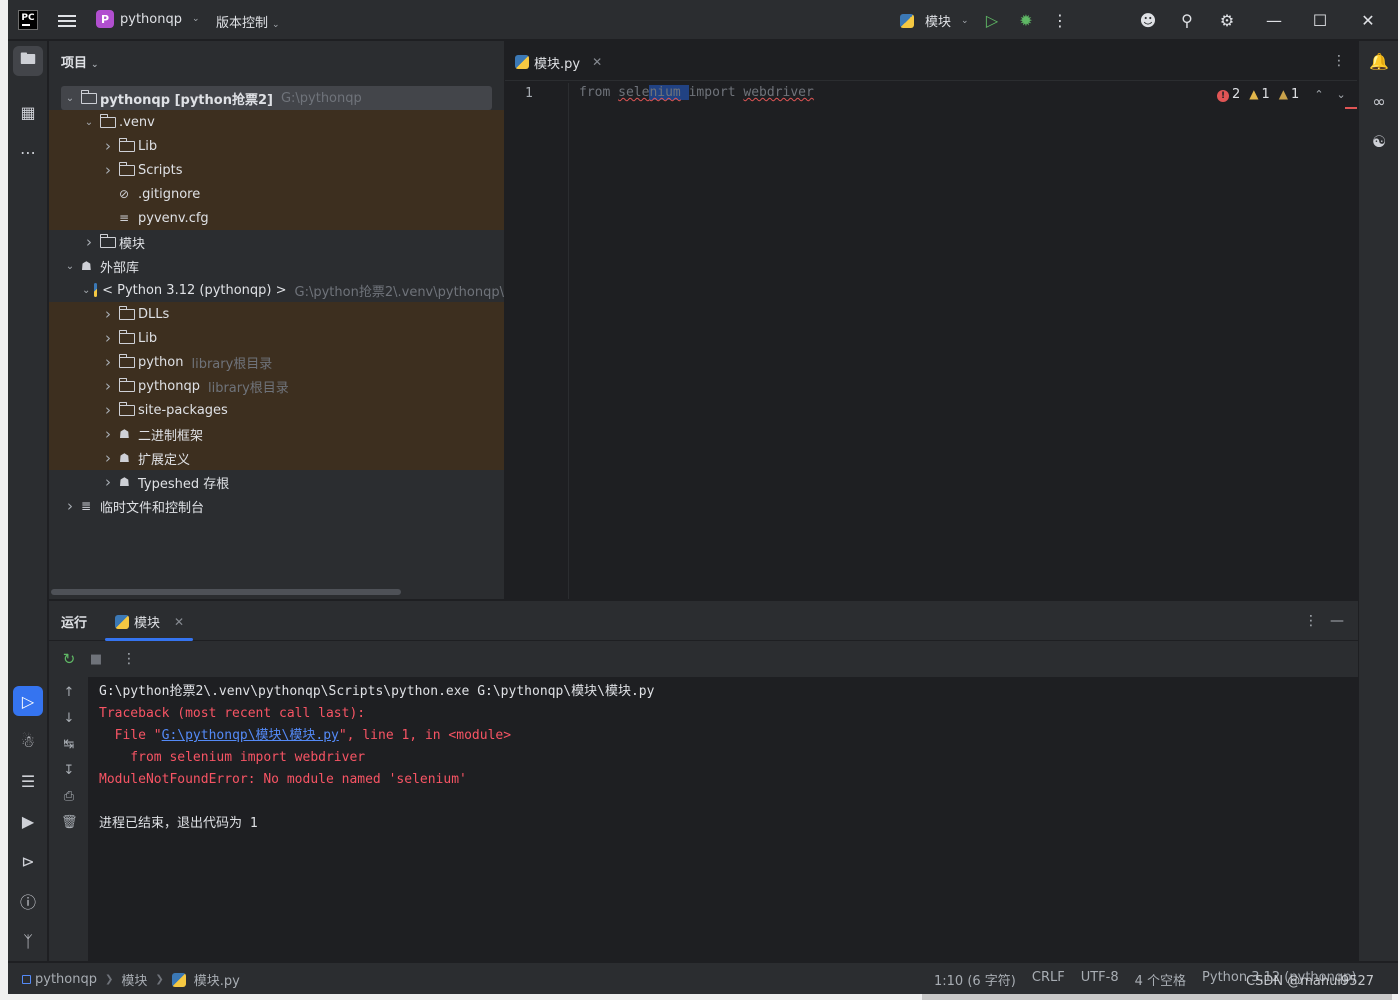 The width and height of the screenshot is (1400, 1000). Describe the element at coordinates (1100, 979) in the screenshot. I see `file-encoding: UTF-8` at that location.